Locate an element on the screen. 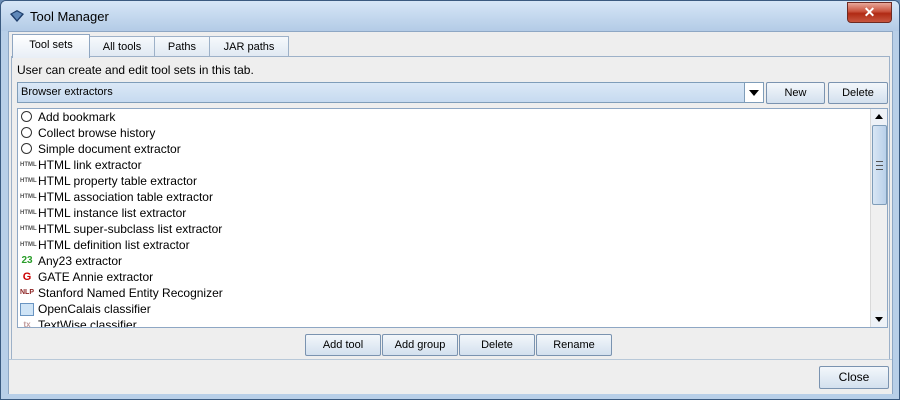  nlp-icon: NLP is located at coordinates (27, 292).